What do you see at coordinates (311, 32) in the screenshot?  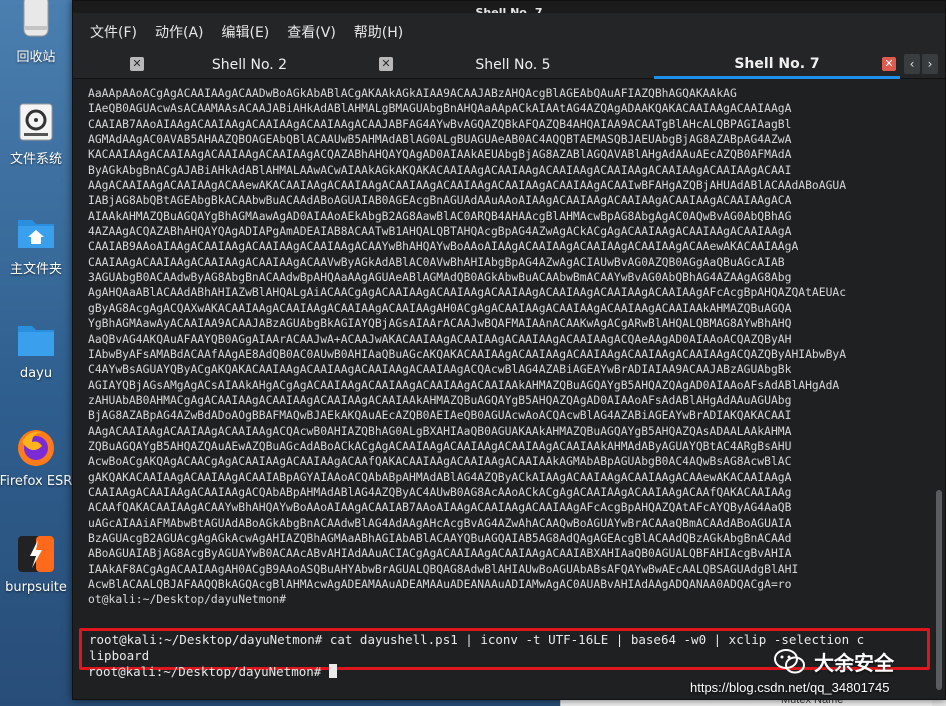 I see `menu-view: 查看(V)` at bounding box center [311, 32].